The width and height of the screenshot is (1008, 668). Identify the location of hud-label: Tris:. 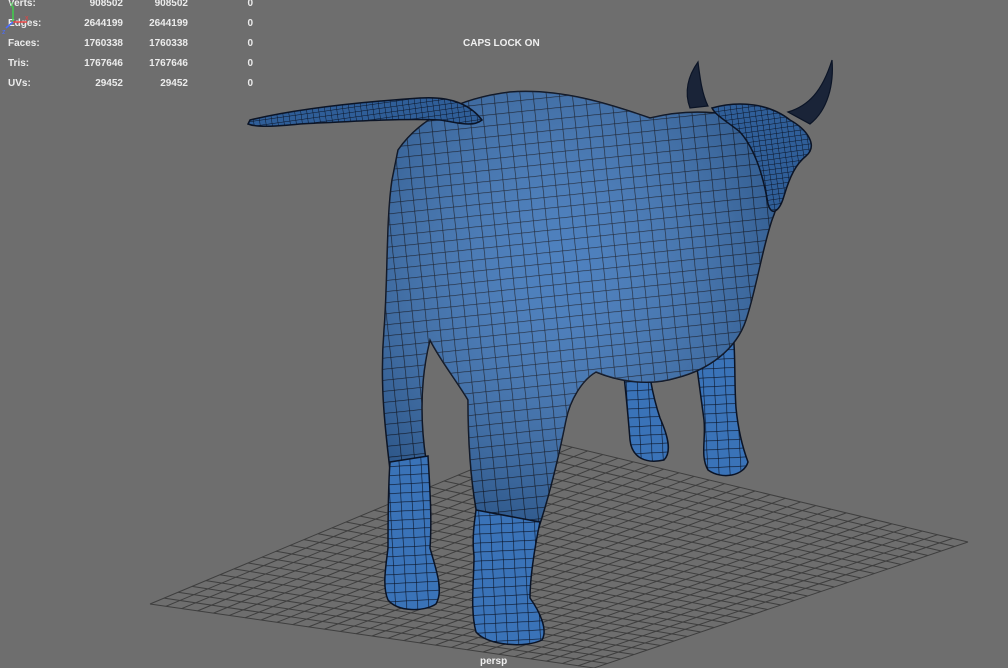
(19, 63).